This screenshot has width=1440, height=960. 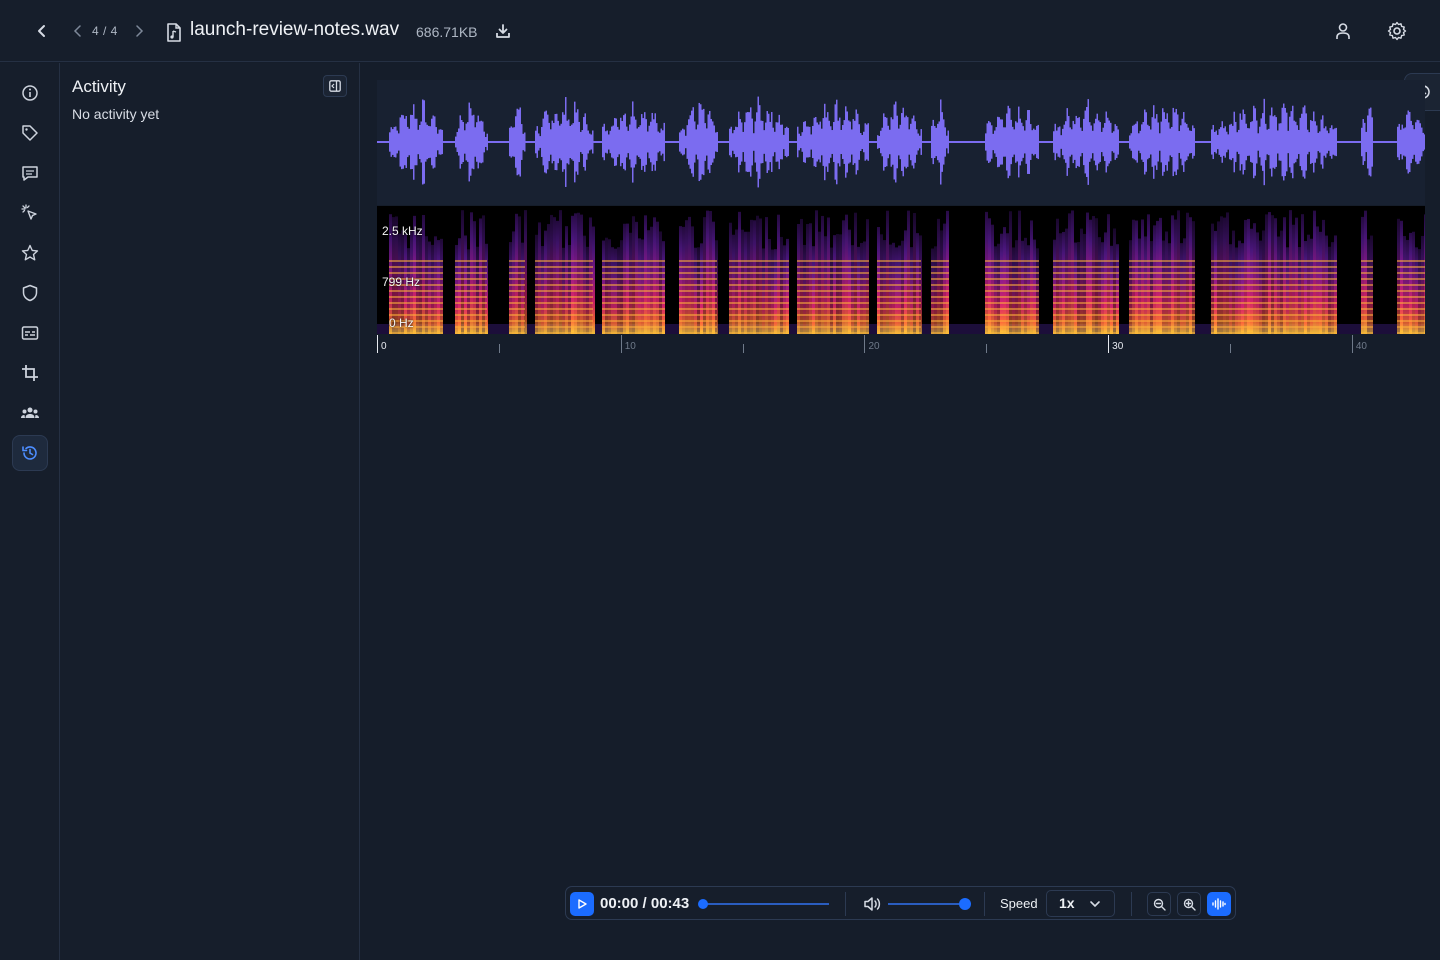 I want to click on rail-comments, so click(x=30, y=173).